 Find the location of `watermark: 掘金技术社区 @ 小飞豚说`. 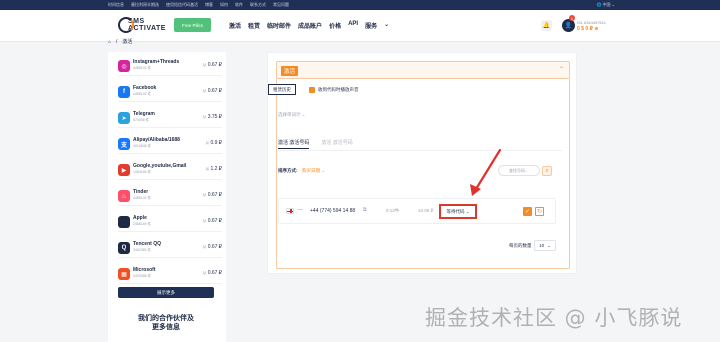

watermark: 掘金技术社区 @ 小飞豚说 is located at coordinates (554, 318).